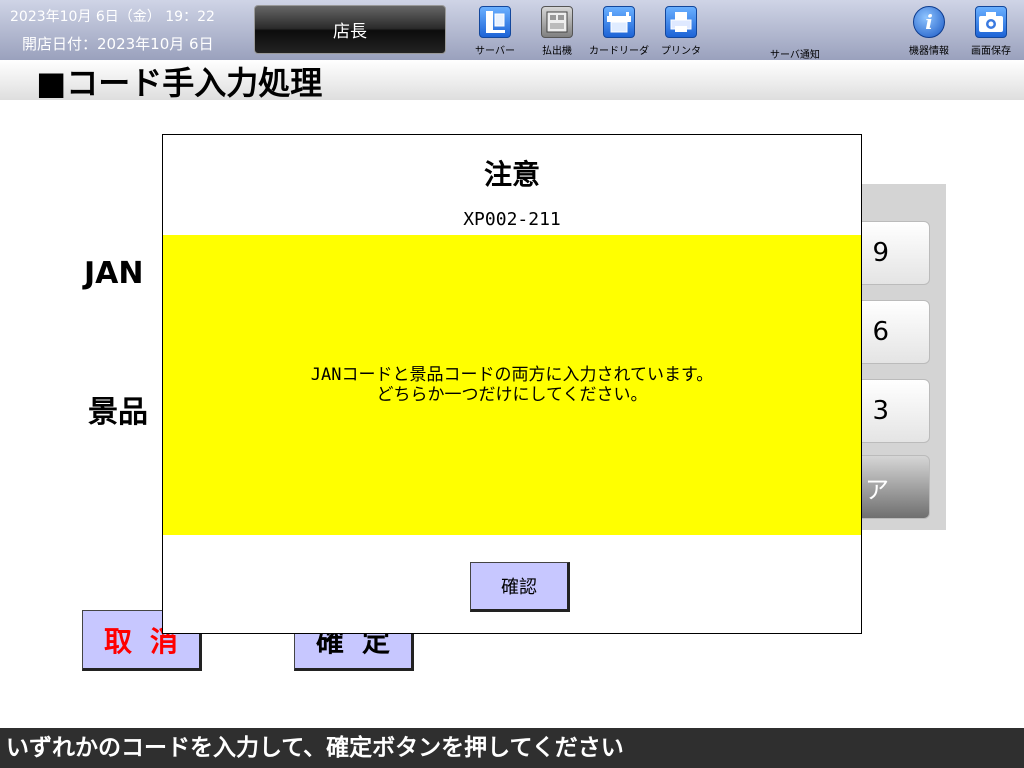 The image size is (1024, 768). Describe the element at coordinates (991, 51) in the screenshot. I see `screen-save-label: 画面保存` at that location.